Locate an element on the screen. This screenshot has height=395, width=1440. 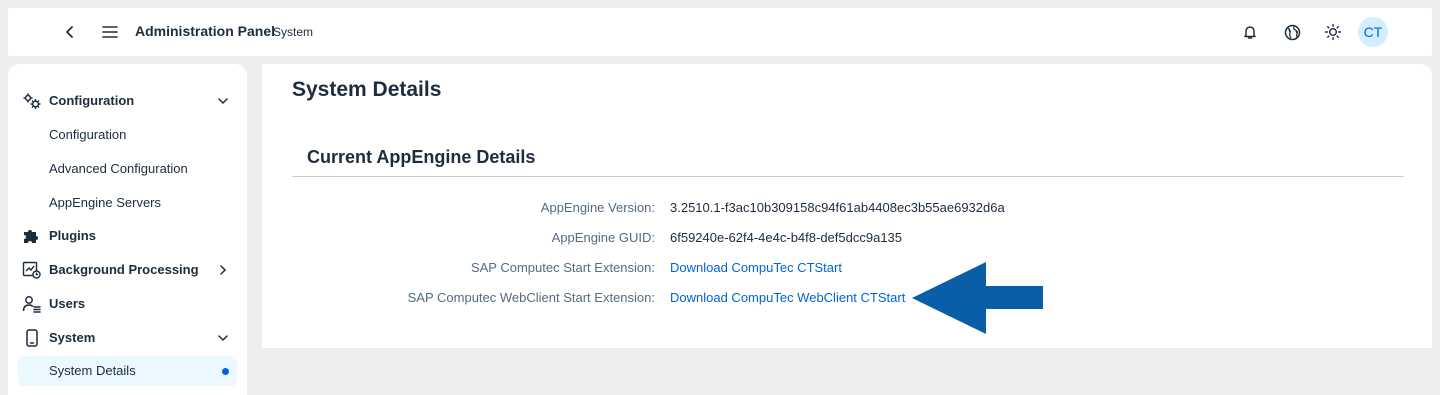
nav-label: Background Processing is located at coordinates (124, 269).